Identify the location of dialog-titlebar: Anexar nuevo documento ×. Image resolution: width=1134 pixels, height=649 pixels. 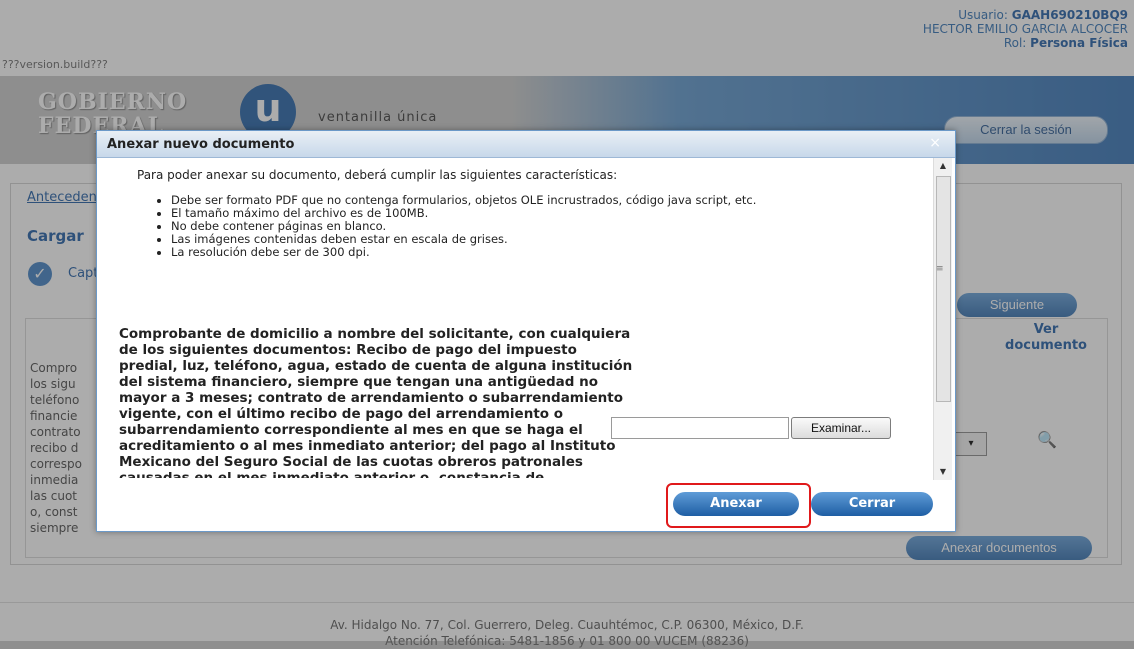
(526, 144).